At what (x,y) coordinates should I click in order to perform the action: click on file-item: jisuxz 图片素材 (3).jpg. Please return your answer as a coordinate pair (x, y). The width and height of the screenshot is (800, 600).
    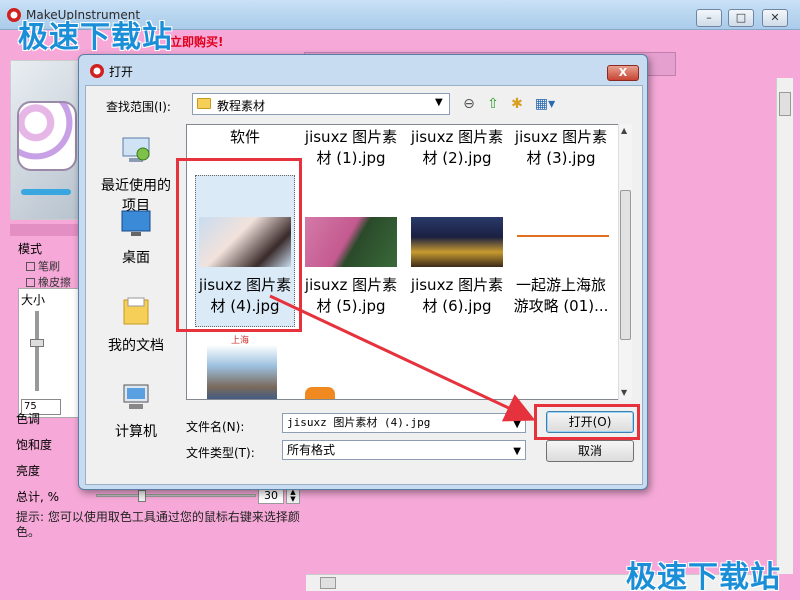
    Looking at the image, I should click on (561, 148).